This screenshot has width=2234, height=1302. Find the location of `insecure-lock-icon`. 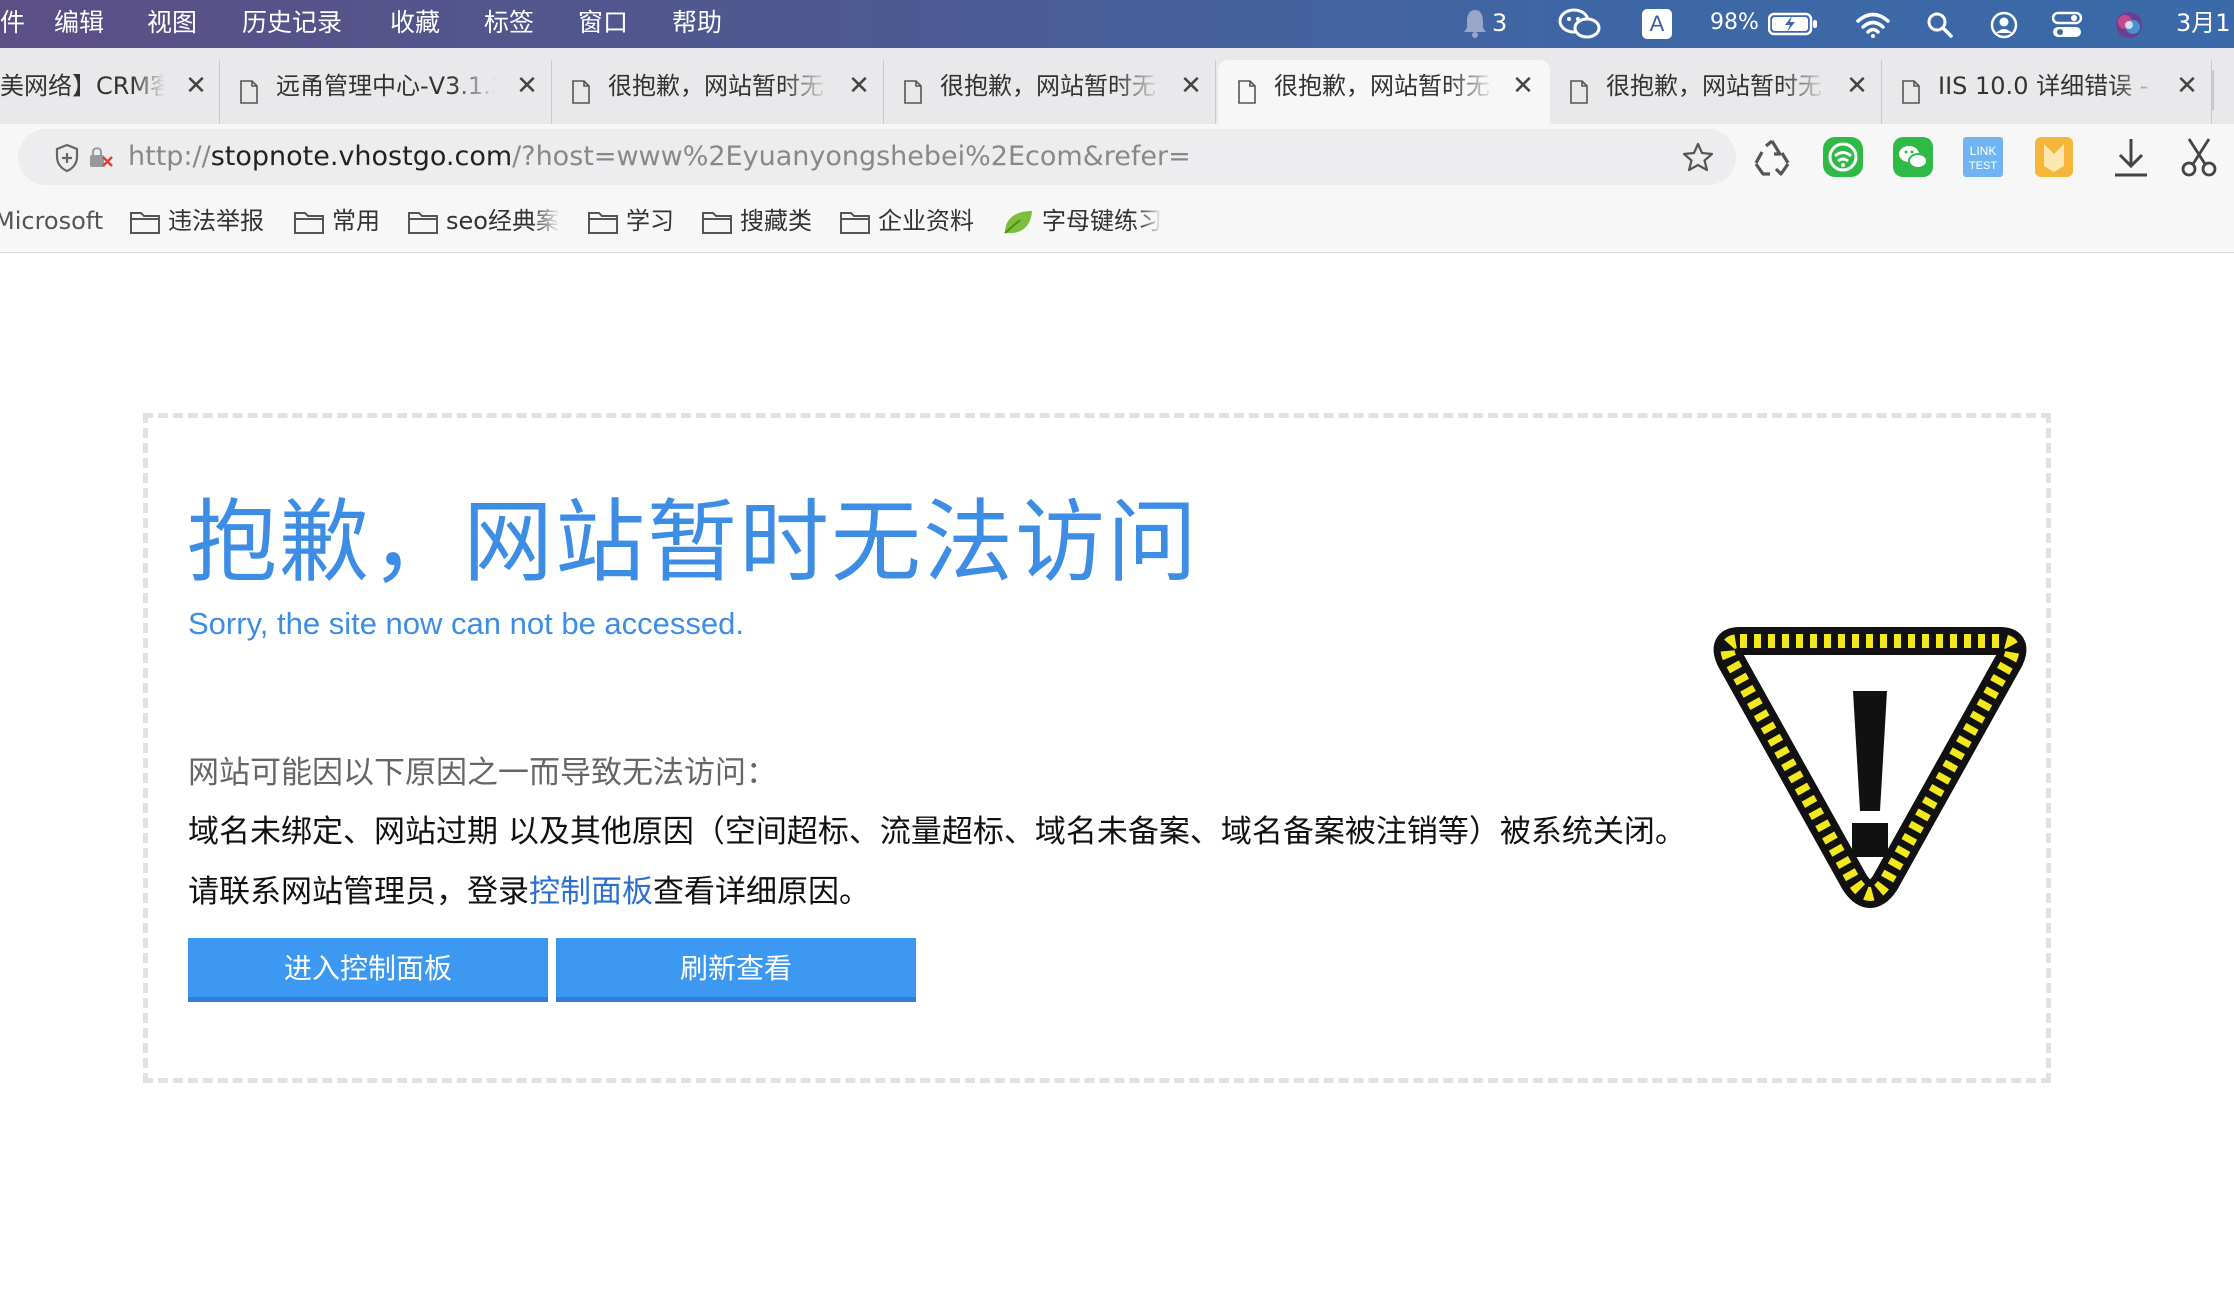

insecure-lock-icon is located at coordinates (101, 158).